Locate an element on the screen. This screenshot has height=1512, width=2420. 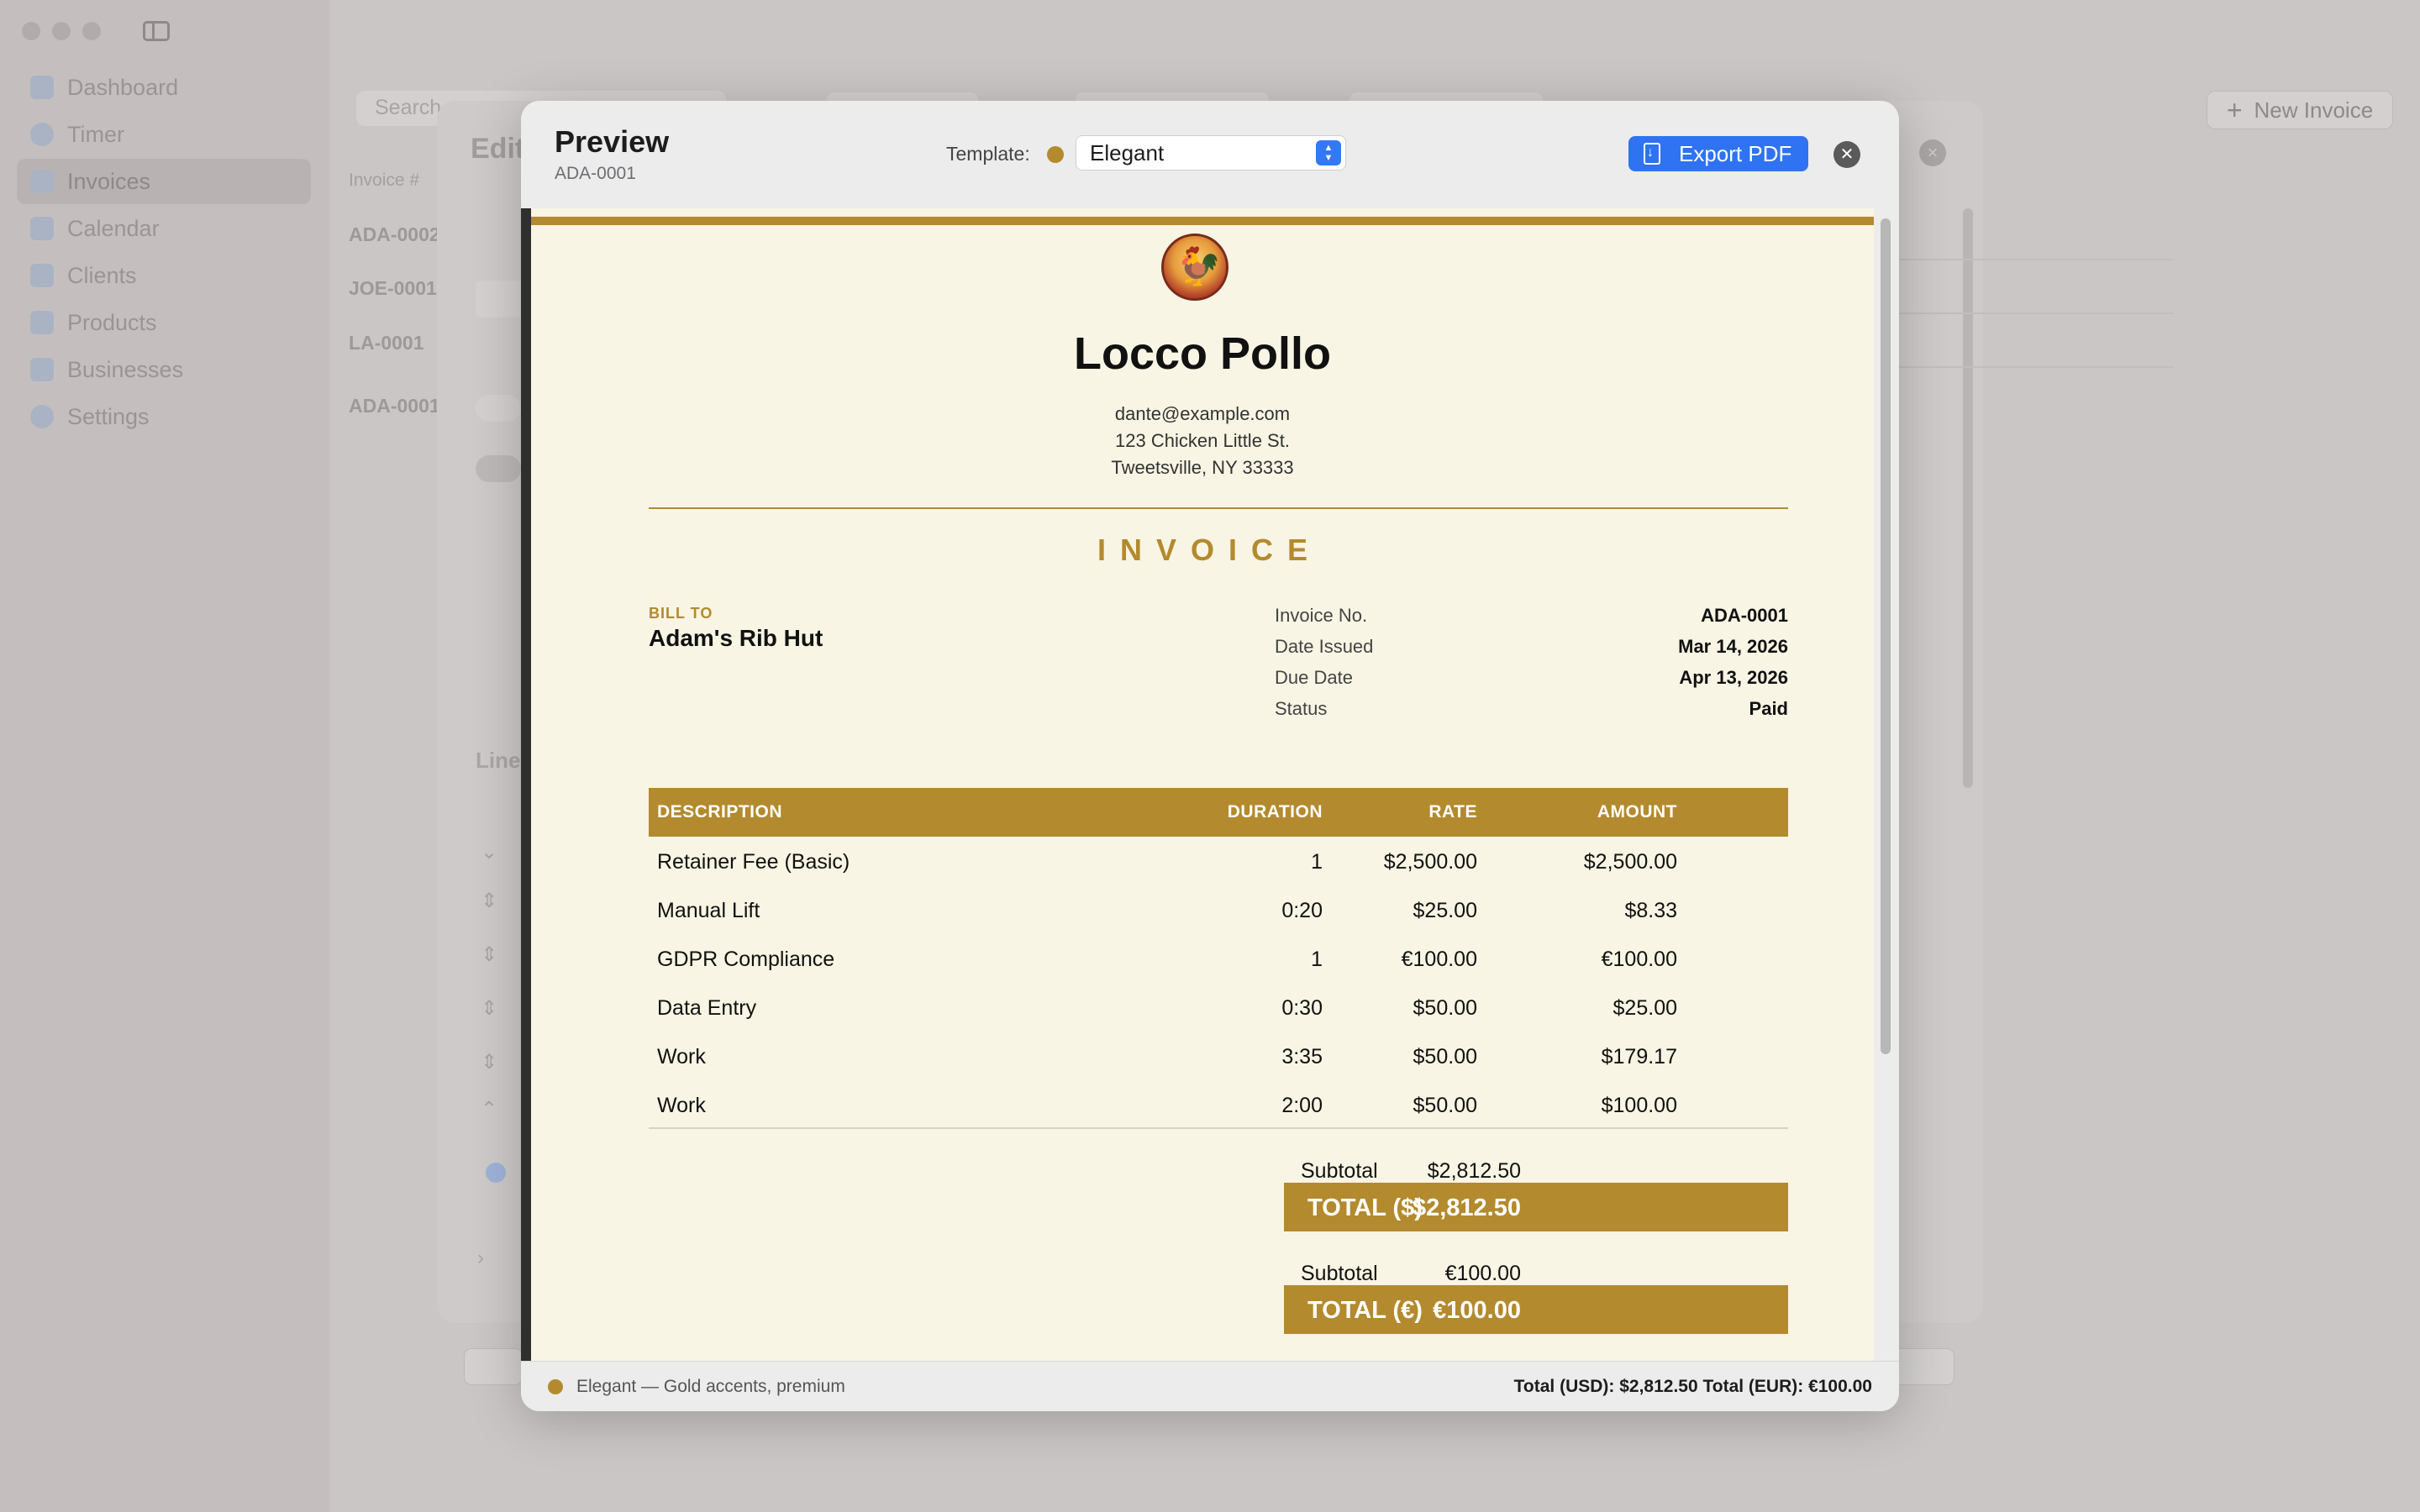
business-name: Locco Pollo is located at coordinates (1202, 353).